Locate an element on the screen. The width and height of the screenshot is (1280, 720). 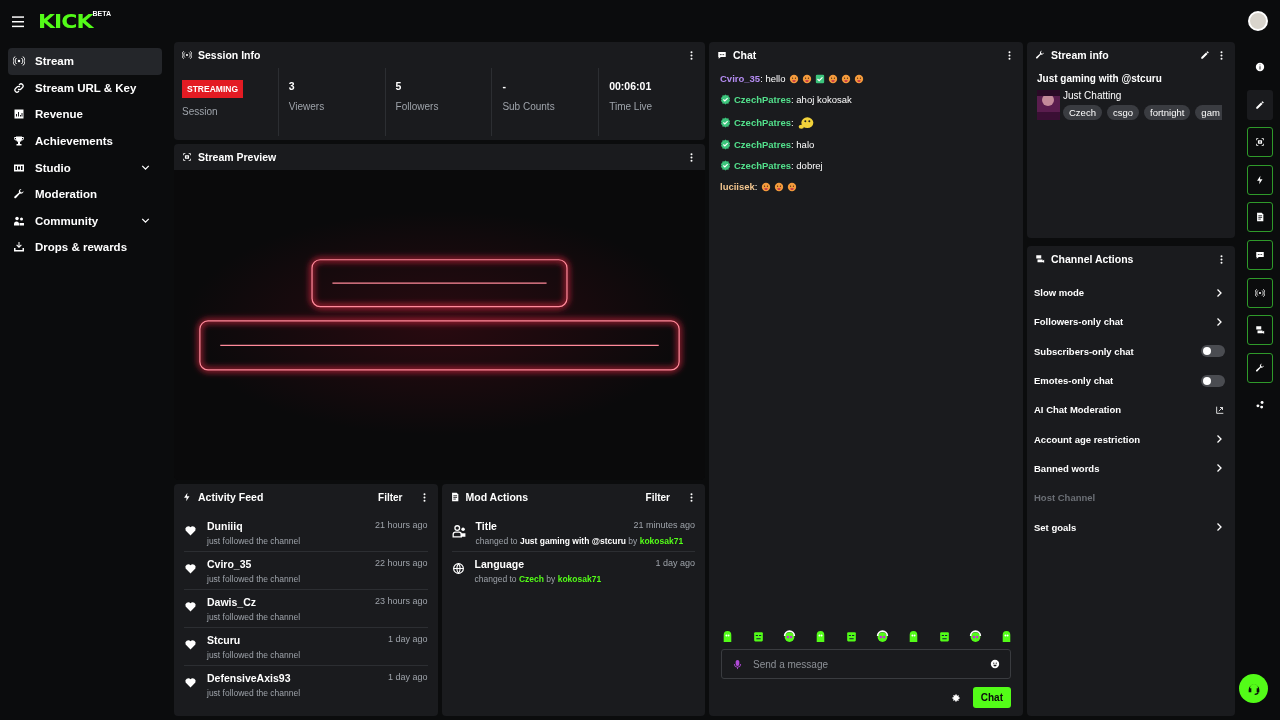
broadcast-button is located at coordinates (1259, 292).